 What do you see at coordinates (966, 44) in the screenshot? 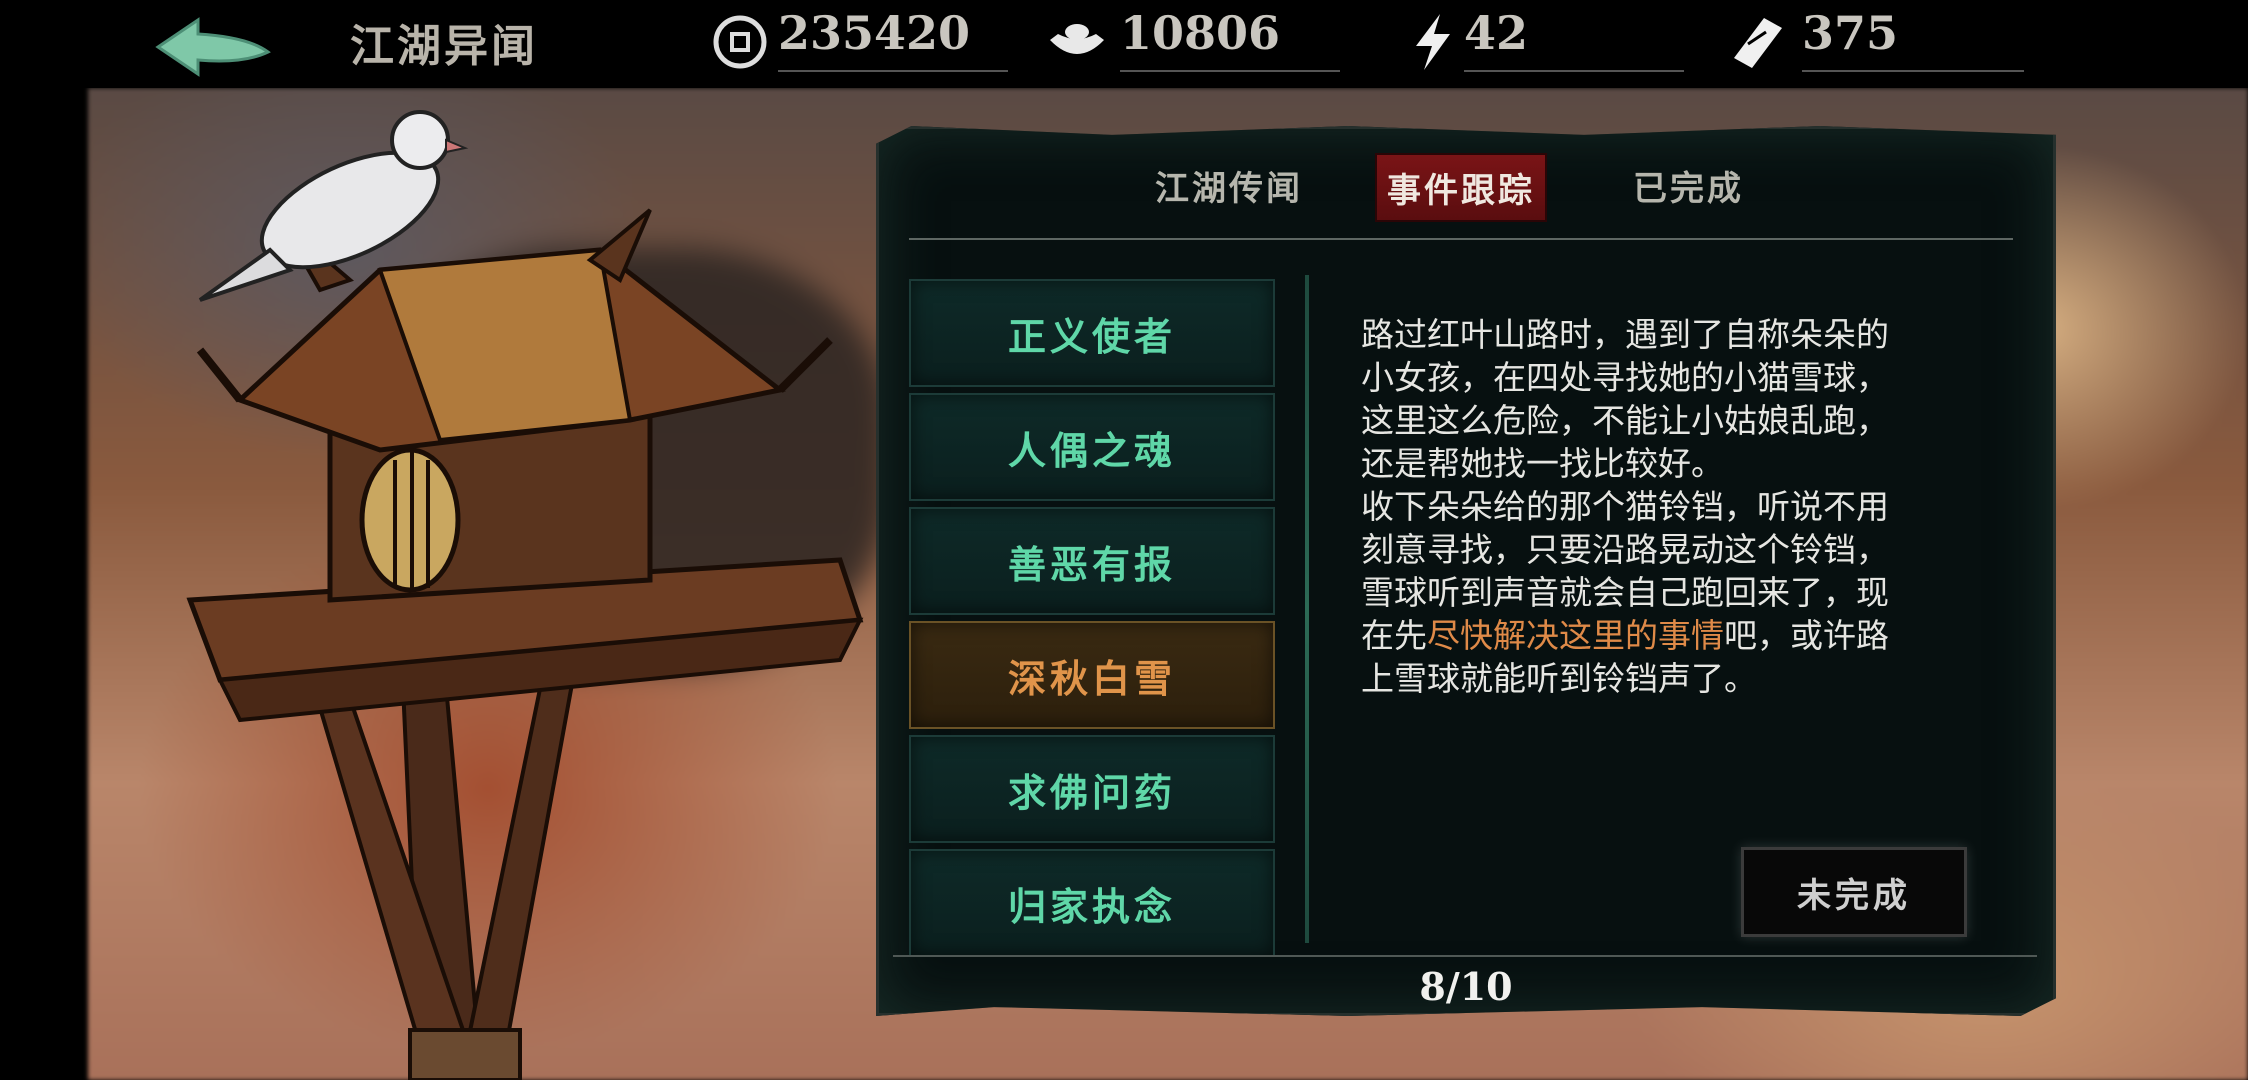
I see `add-coins-button: +` at bounding box center [966, 44].